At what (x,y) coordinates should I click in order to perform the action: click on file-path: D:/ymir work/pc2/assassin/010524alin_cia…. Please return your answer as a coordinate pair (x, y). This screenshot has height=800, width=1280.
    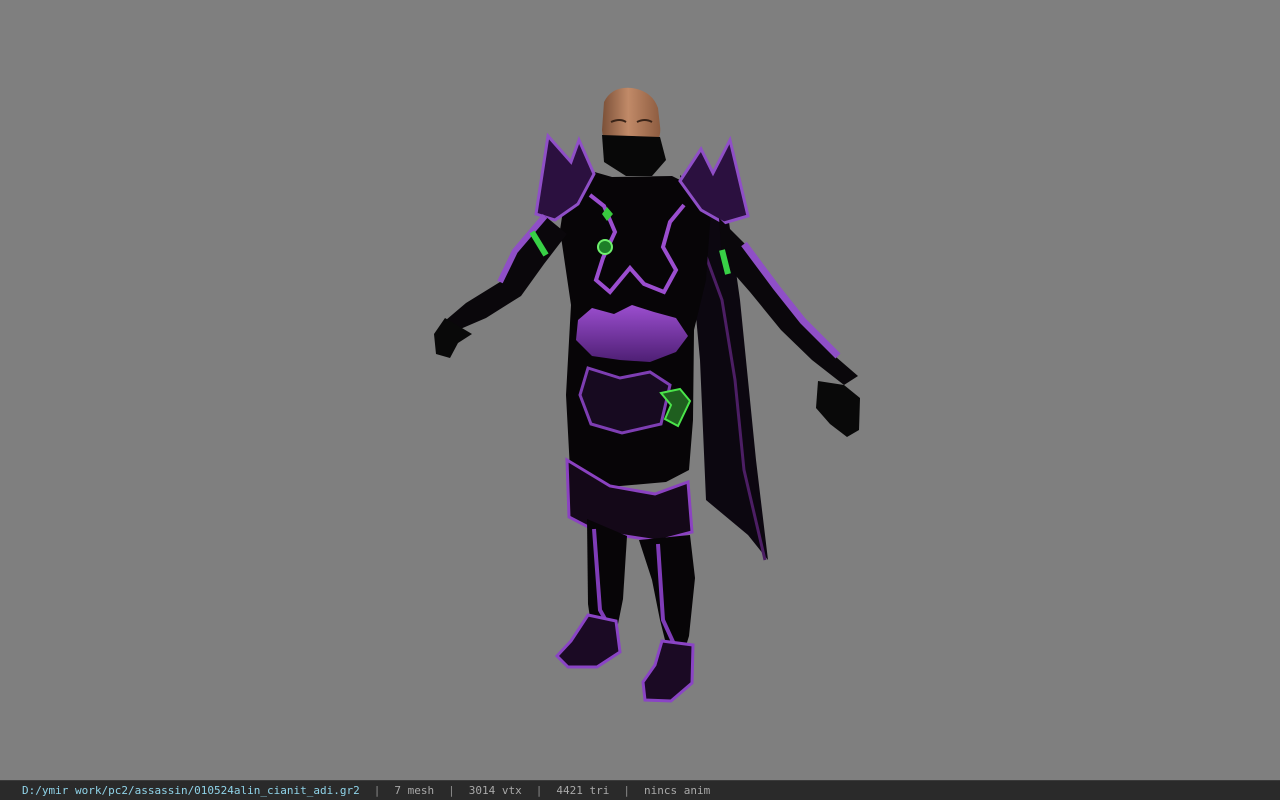
    Looking at the image, I should click on (191, 790).